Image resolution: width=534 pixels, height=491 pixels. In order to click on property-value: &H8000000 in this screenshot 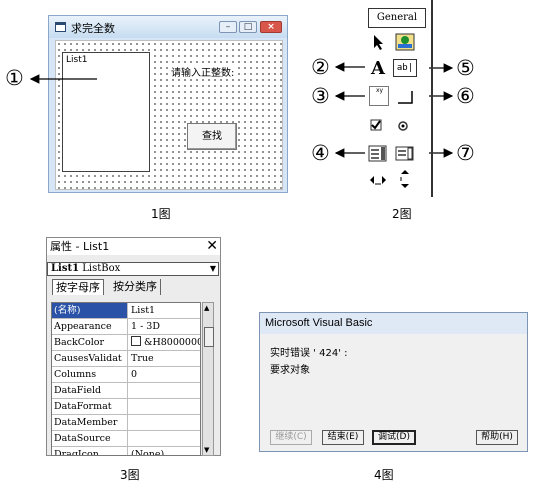, I will do `click(165, 342)`.